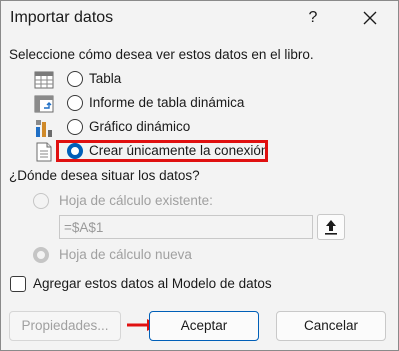  What do you see at coordinates (18, 284) in the screenshot?
I see `data-model-checkbox` at bounding box center [18, 284].